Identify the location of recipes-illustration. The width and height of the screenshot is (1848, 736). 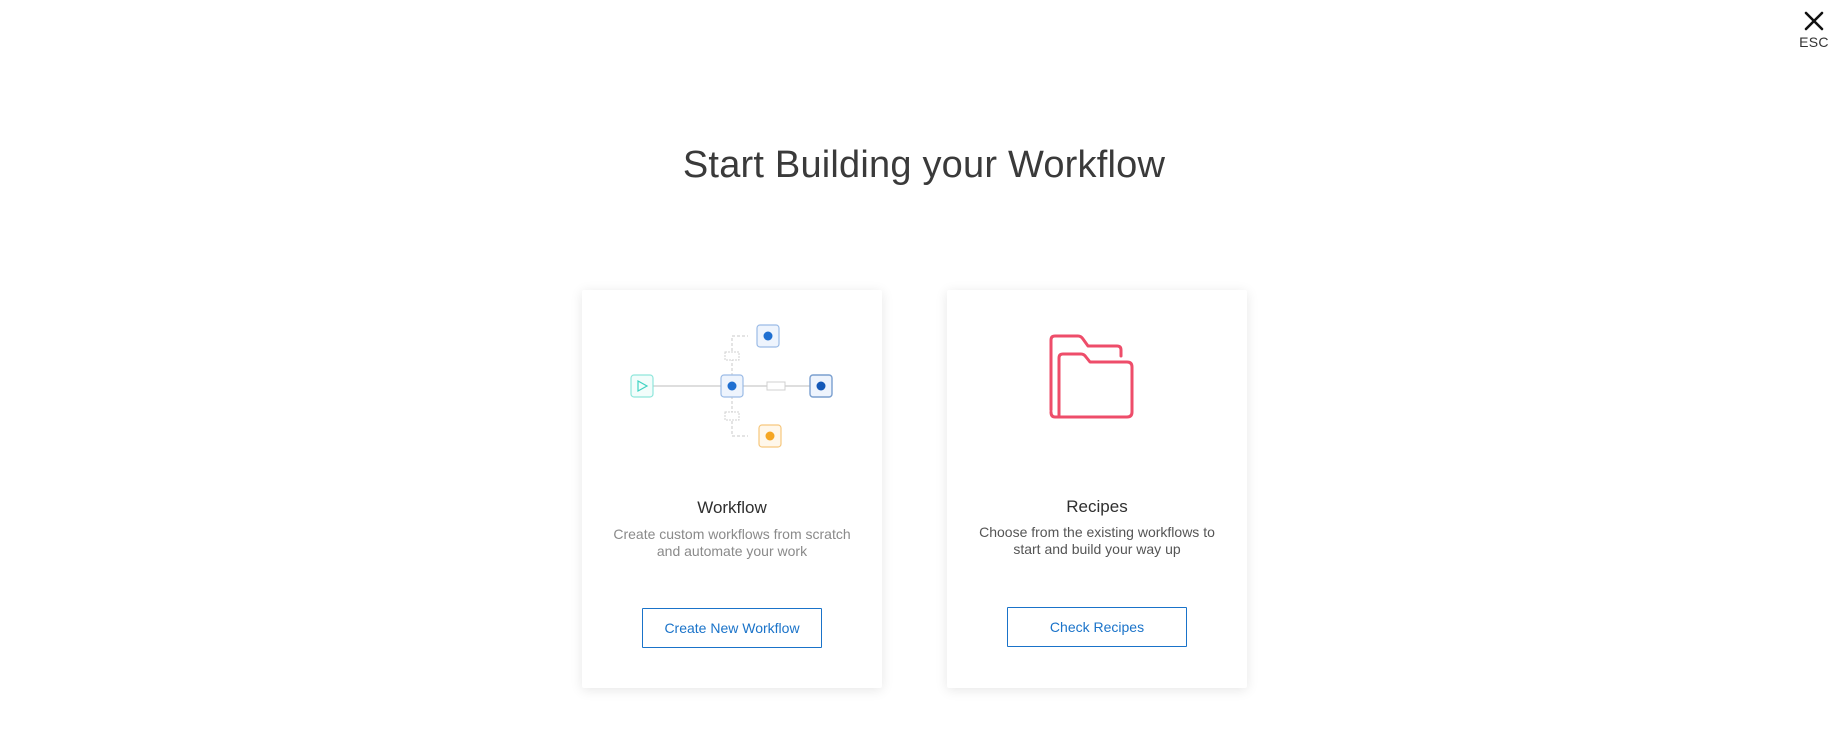
(1097, 386).